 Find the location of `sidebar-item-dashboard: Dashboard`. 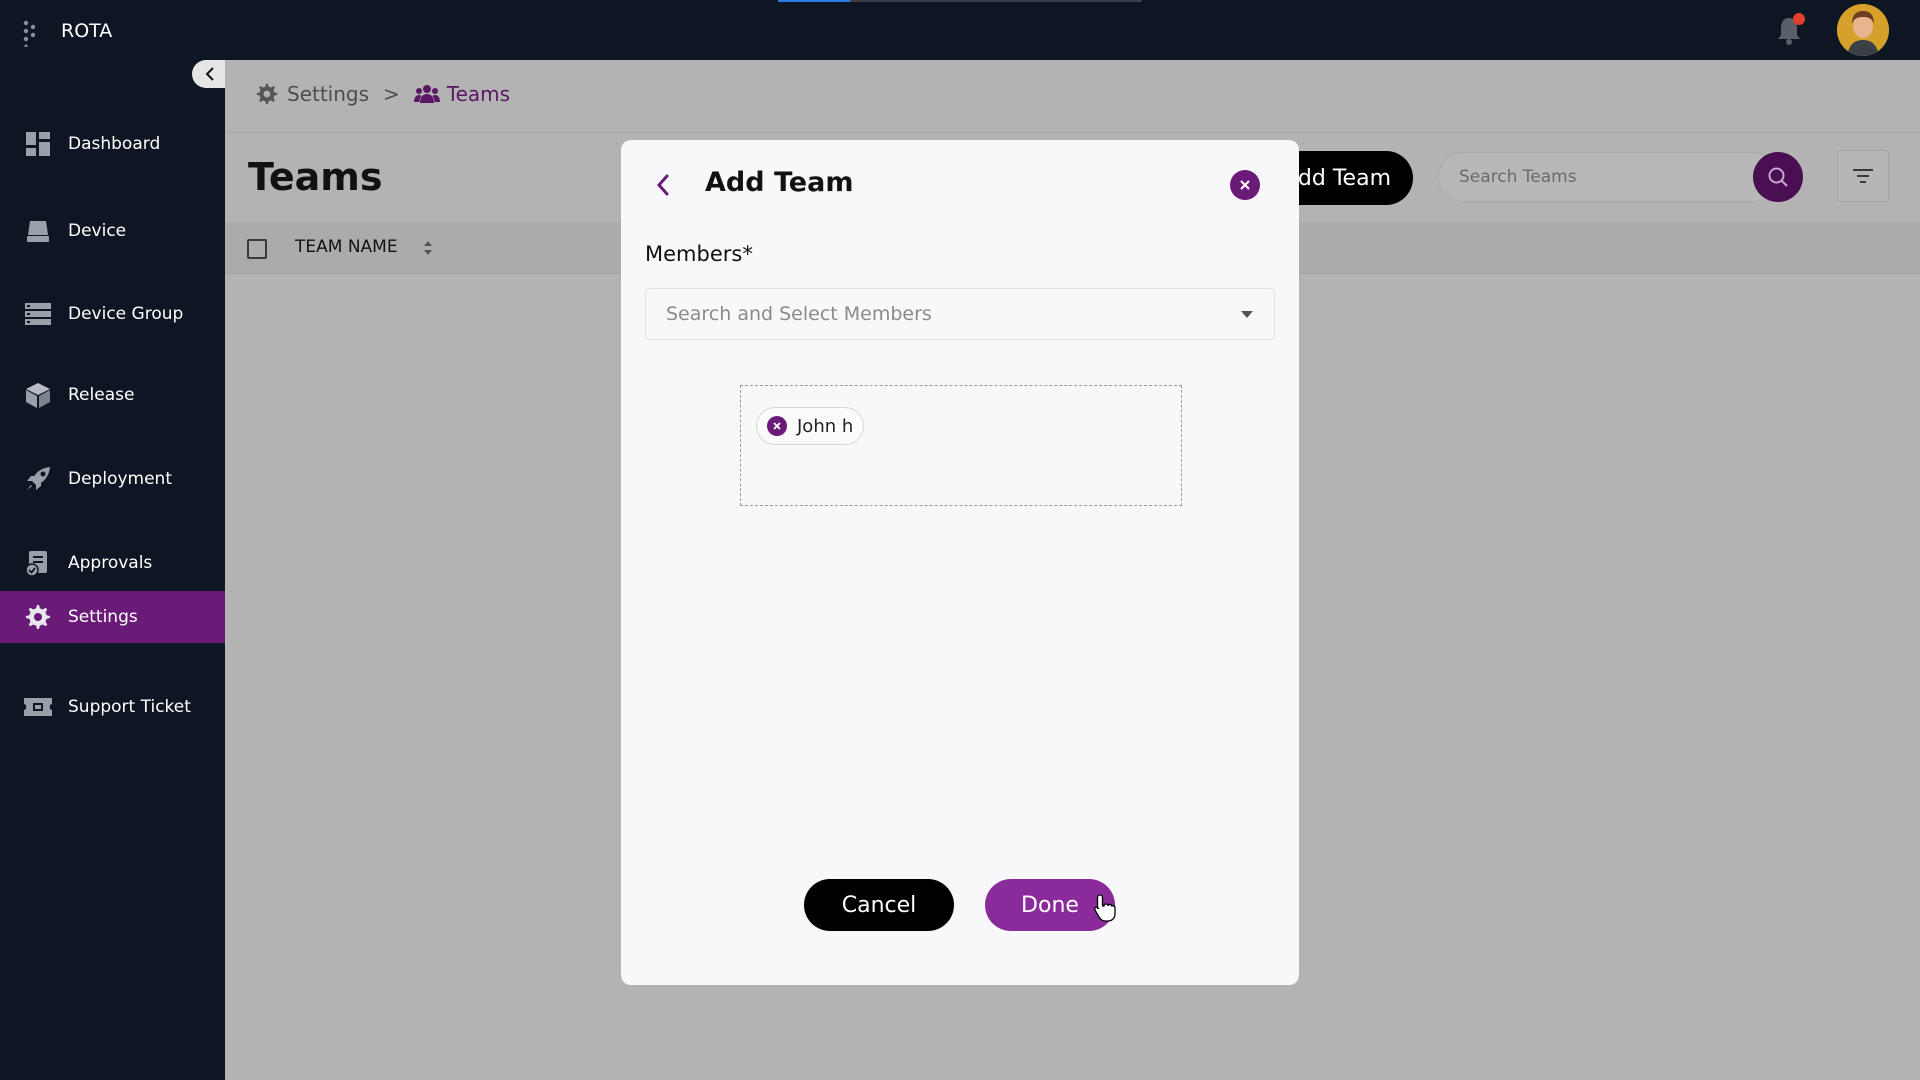

sidebar-item-dashboard: Dashboard is located at coordinates (112, 144).